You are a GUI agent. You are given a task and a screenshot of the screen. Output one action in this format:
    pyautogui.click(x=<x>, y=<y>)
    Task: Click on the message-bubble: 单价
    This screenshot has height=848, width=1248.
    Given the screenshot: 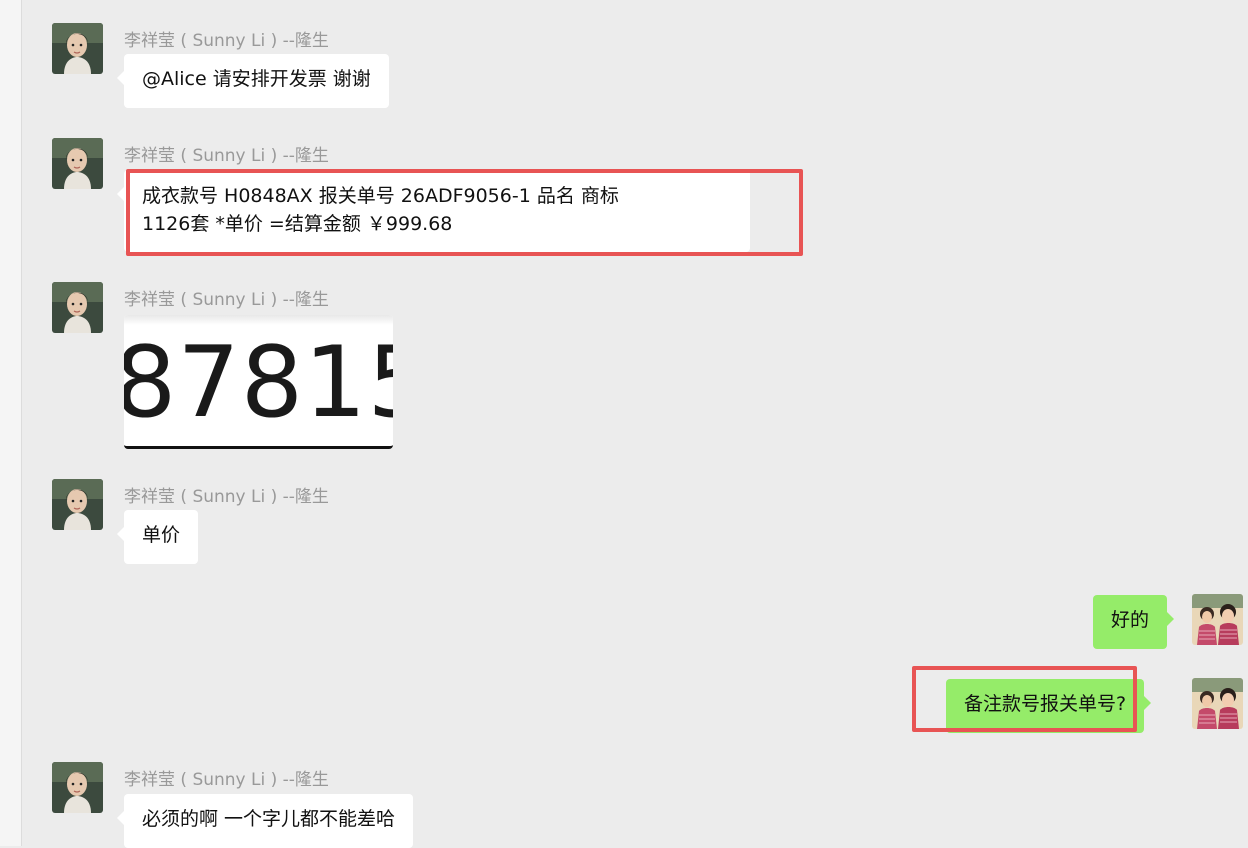 What is the action you would take?
    pyautogui.click(x=157, y=537)
    